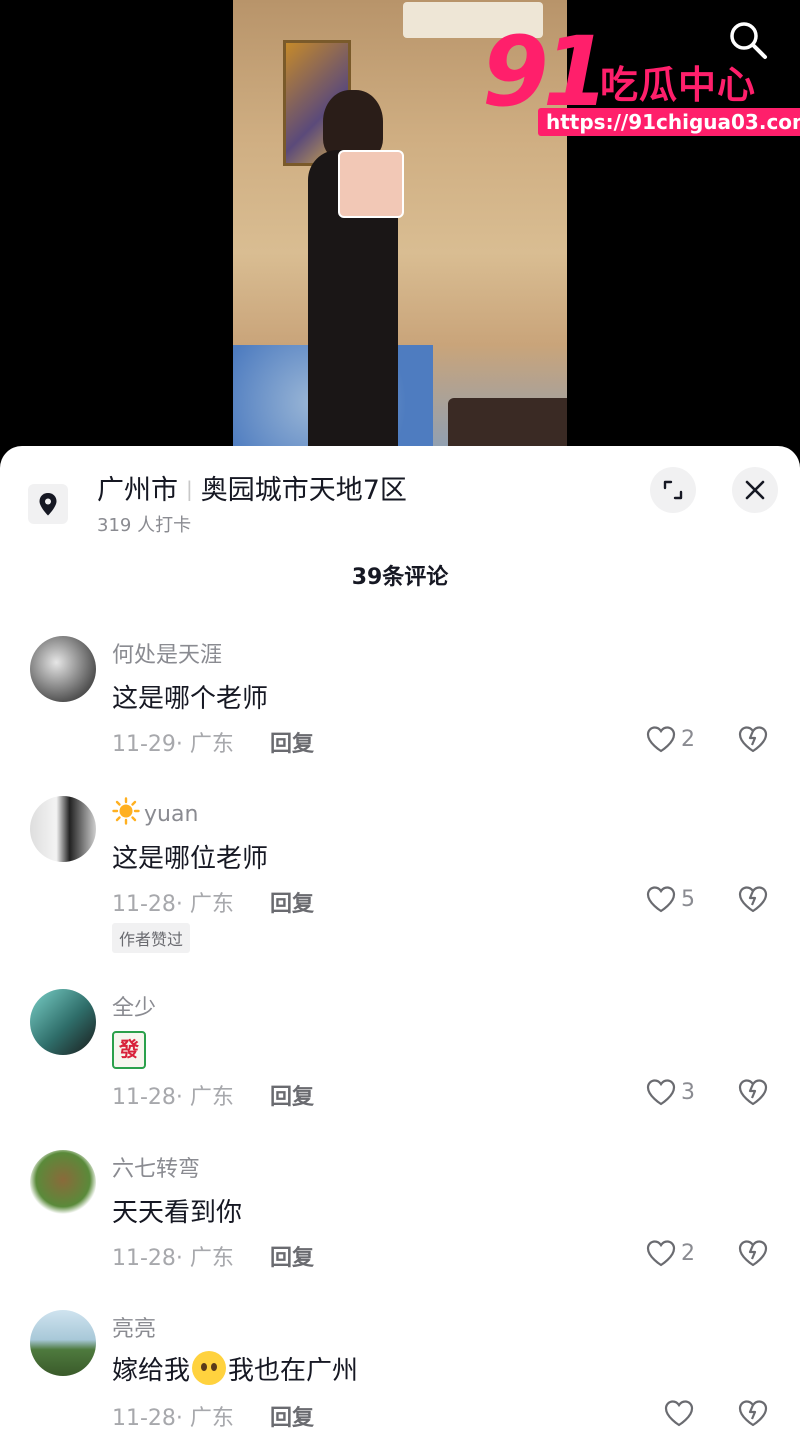 This screenshot has width=800, height=1434. I want to click on watermark-number: 91, so click(546, 72).